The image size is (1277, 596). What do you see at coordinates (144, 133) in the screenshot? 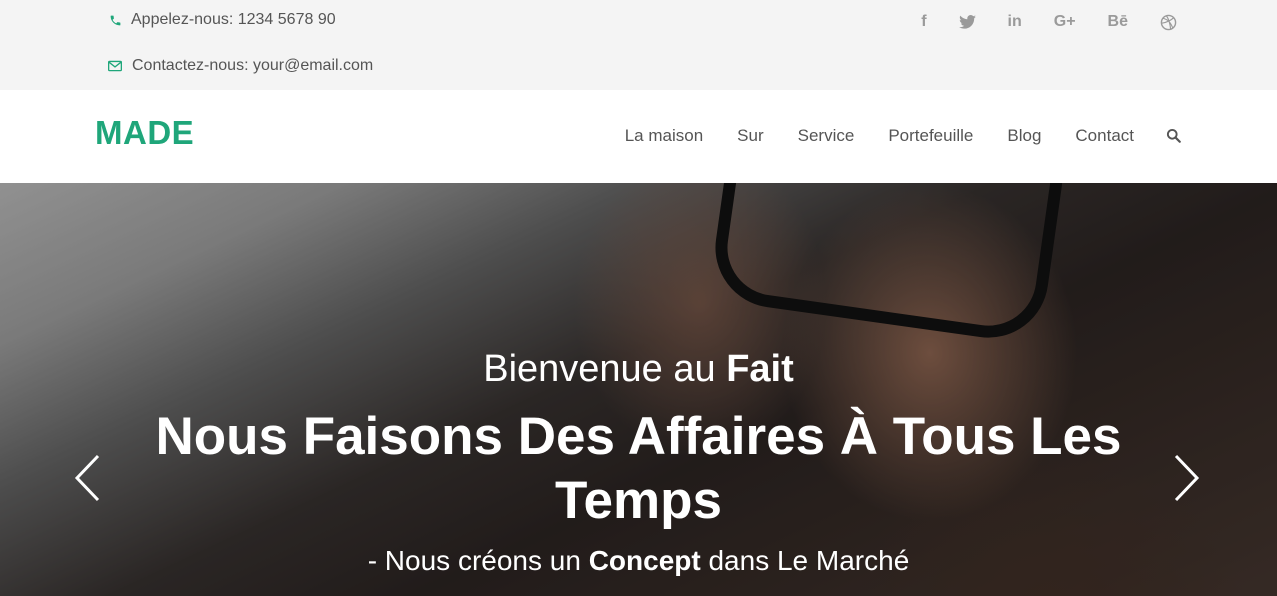
I see `site-logo: MADE` at bounding box center [144, 133].